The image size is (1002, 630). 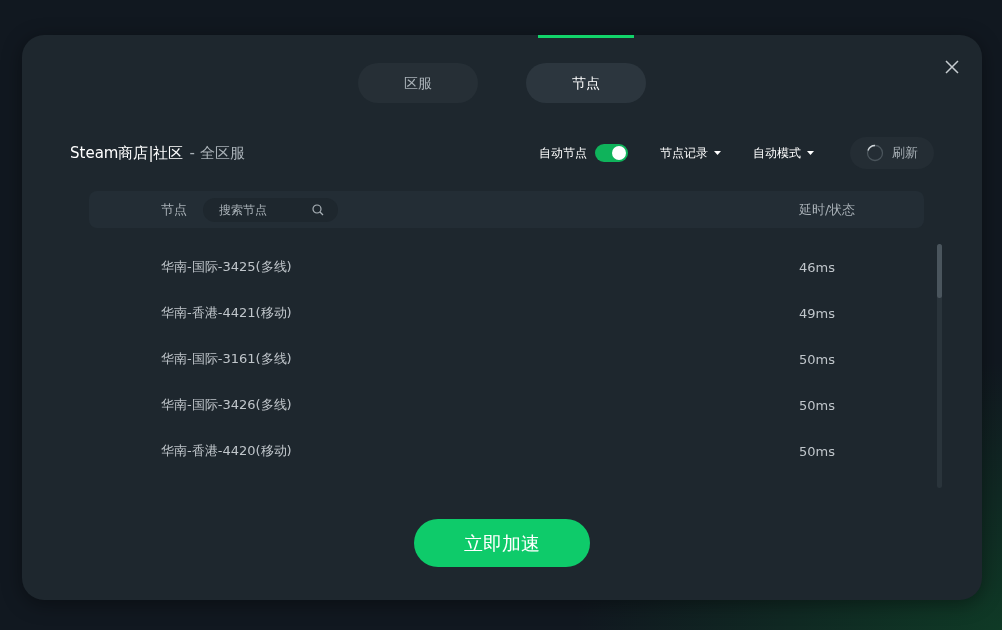 What do you see at coordinates (226, 313) in the screenshot?
I see `node-name: 华南-香港-4421(移动)` at bounding box center [226, 313].